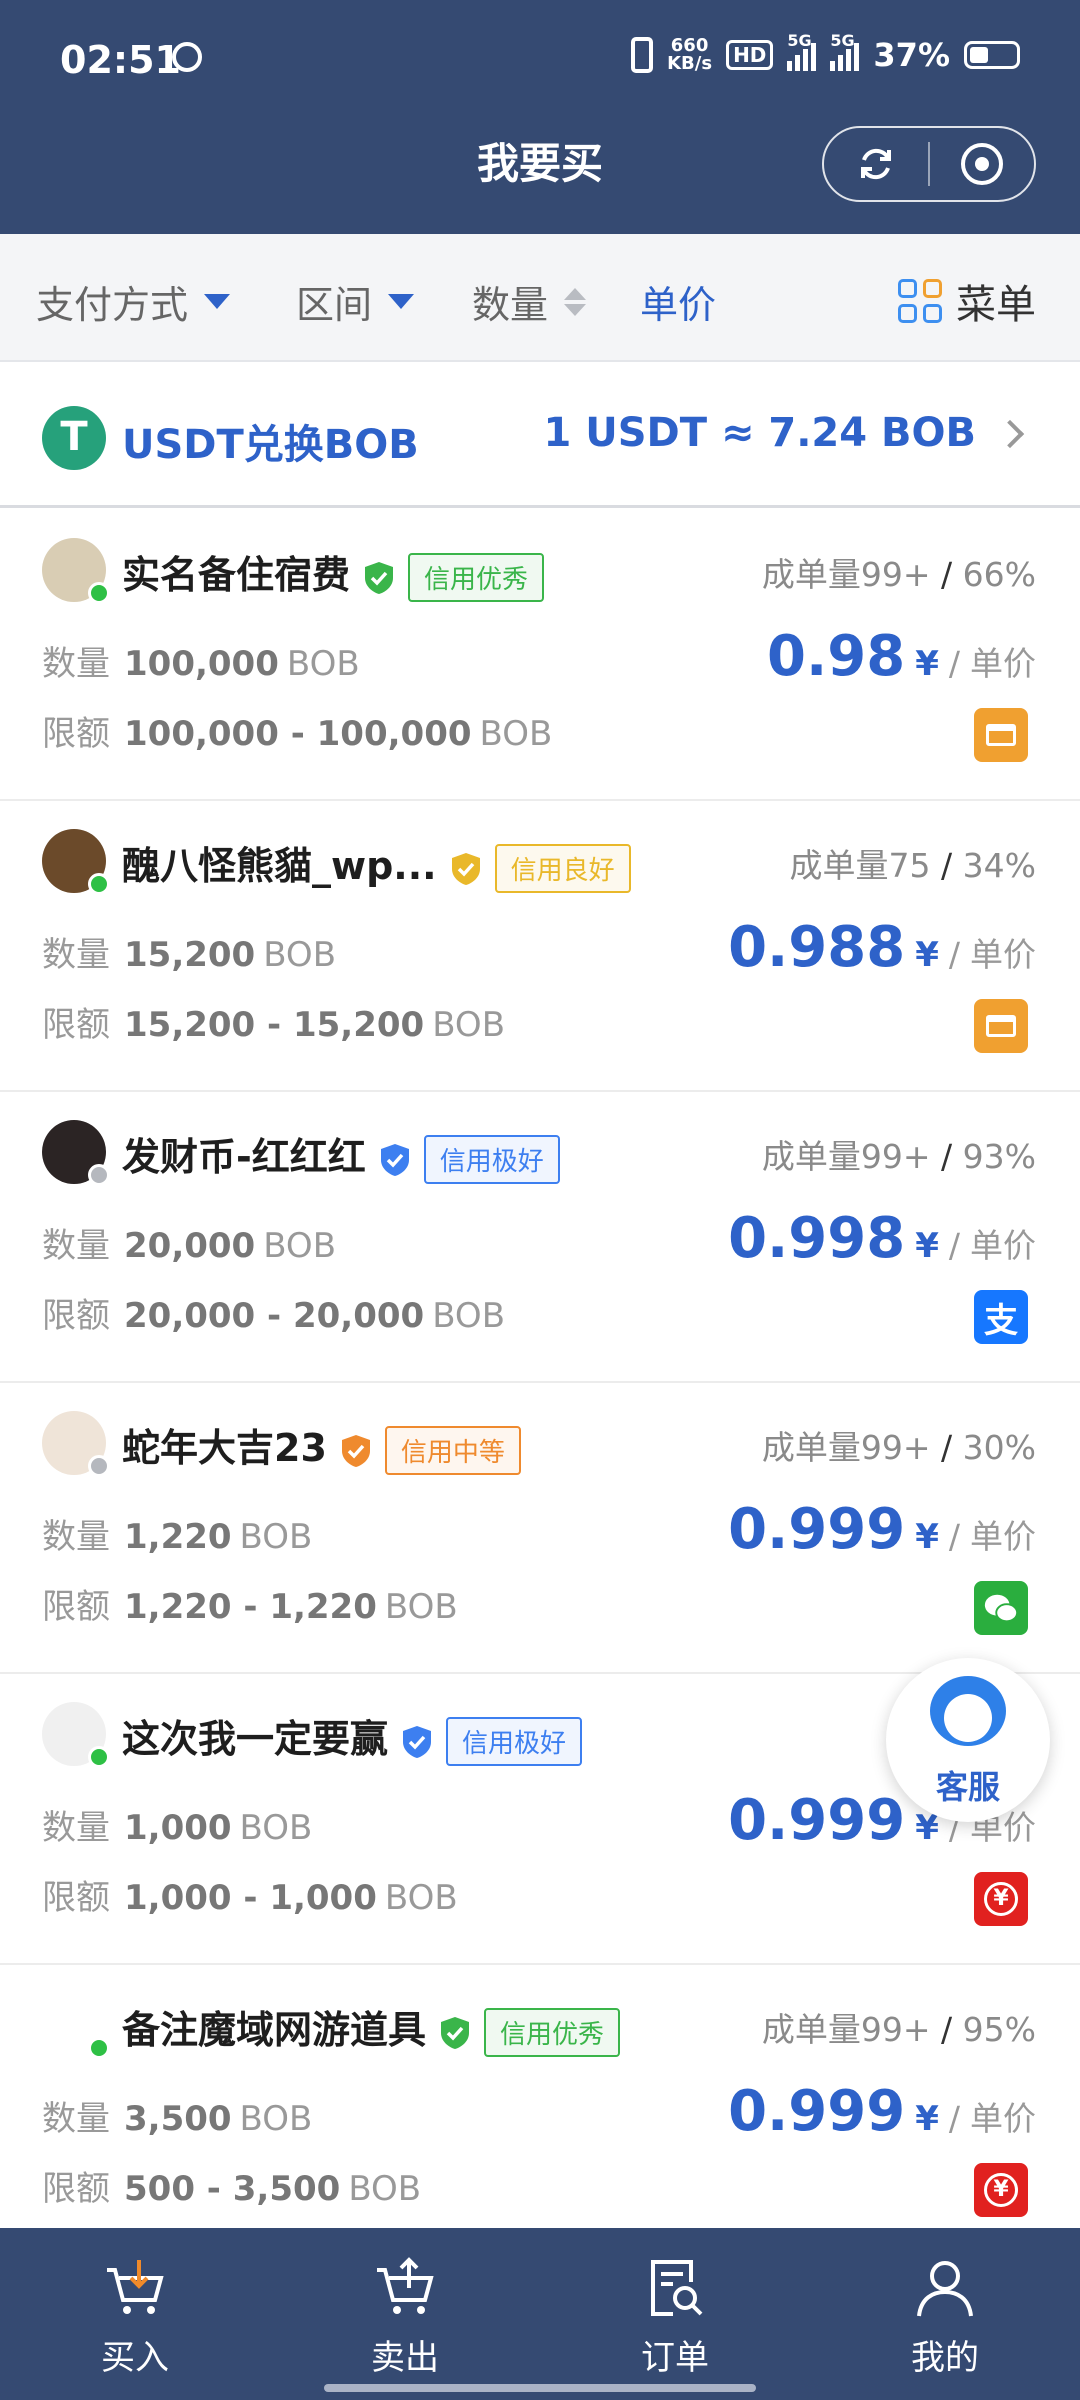 The image size is (1080, 2400). What do you see at coordinates (999, 574) in the screenshot?
I see `completion-rate: 66%` at bounding box center [999, 574].